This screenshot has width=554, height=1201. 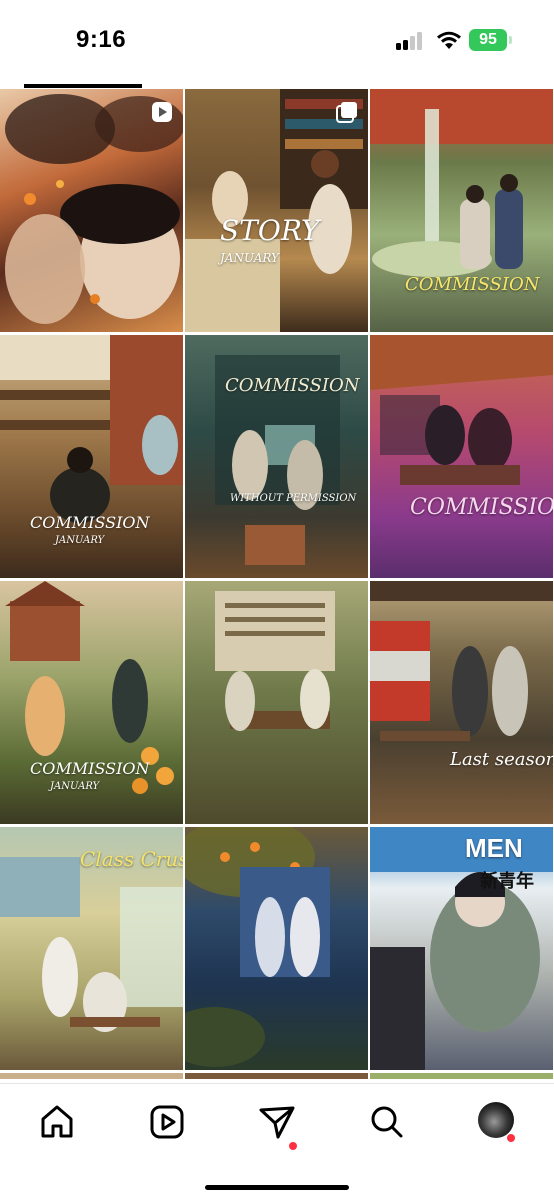 I want to click on search-icon, so click(x=387, y=1122).